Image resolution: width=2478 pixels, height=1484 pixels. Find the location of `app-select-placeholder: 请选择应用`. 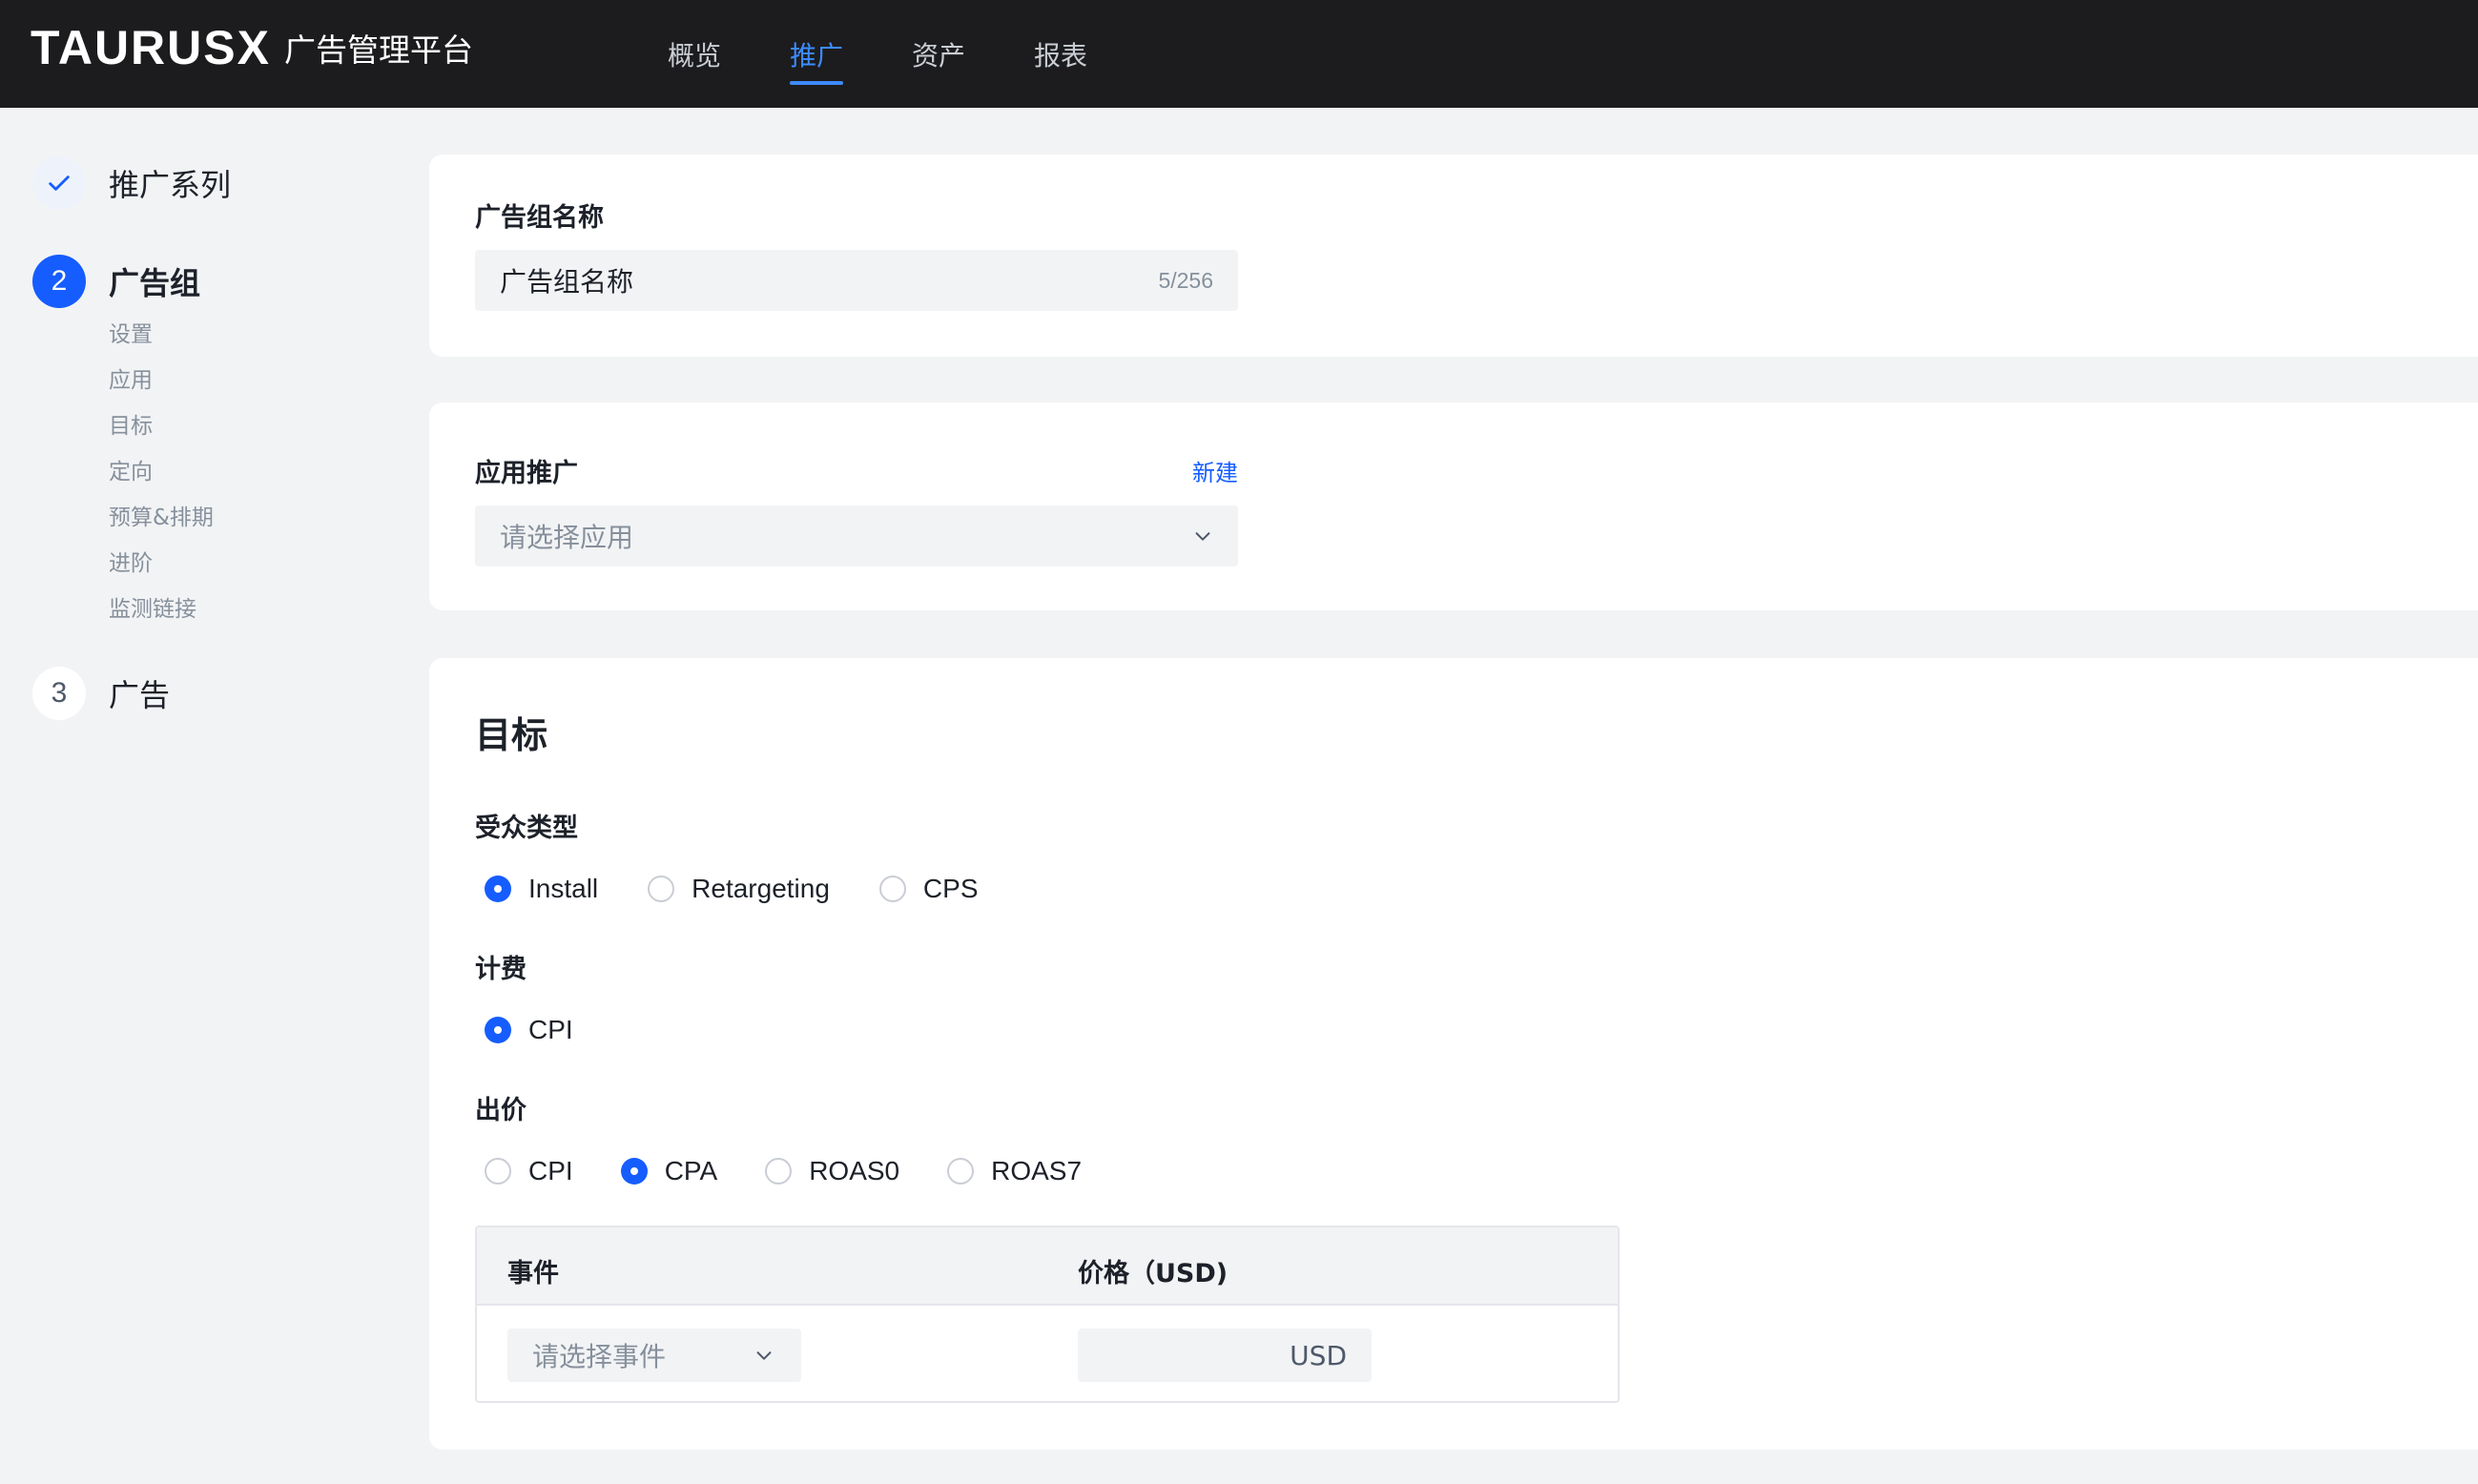

app-select-placeholder: 请选择应用 is located at coordinates (567, 537).